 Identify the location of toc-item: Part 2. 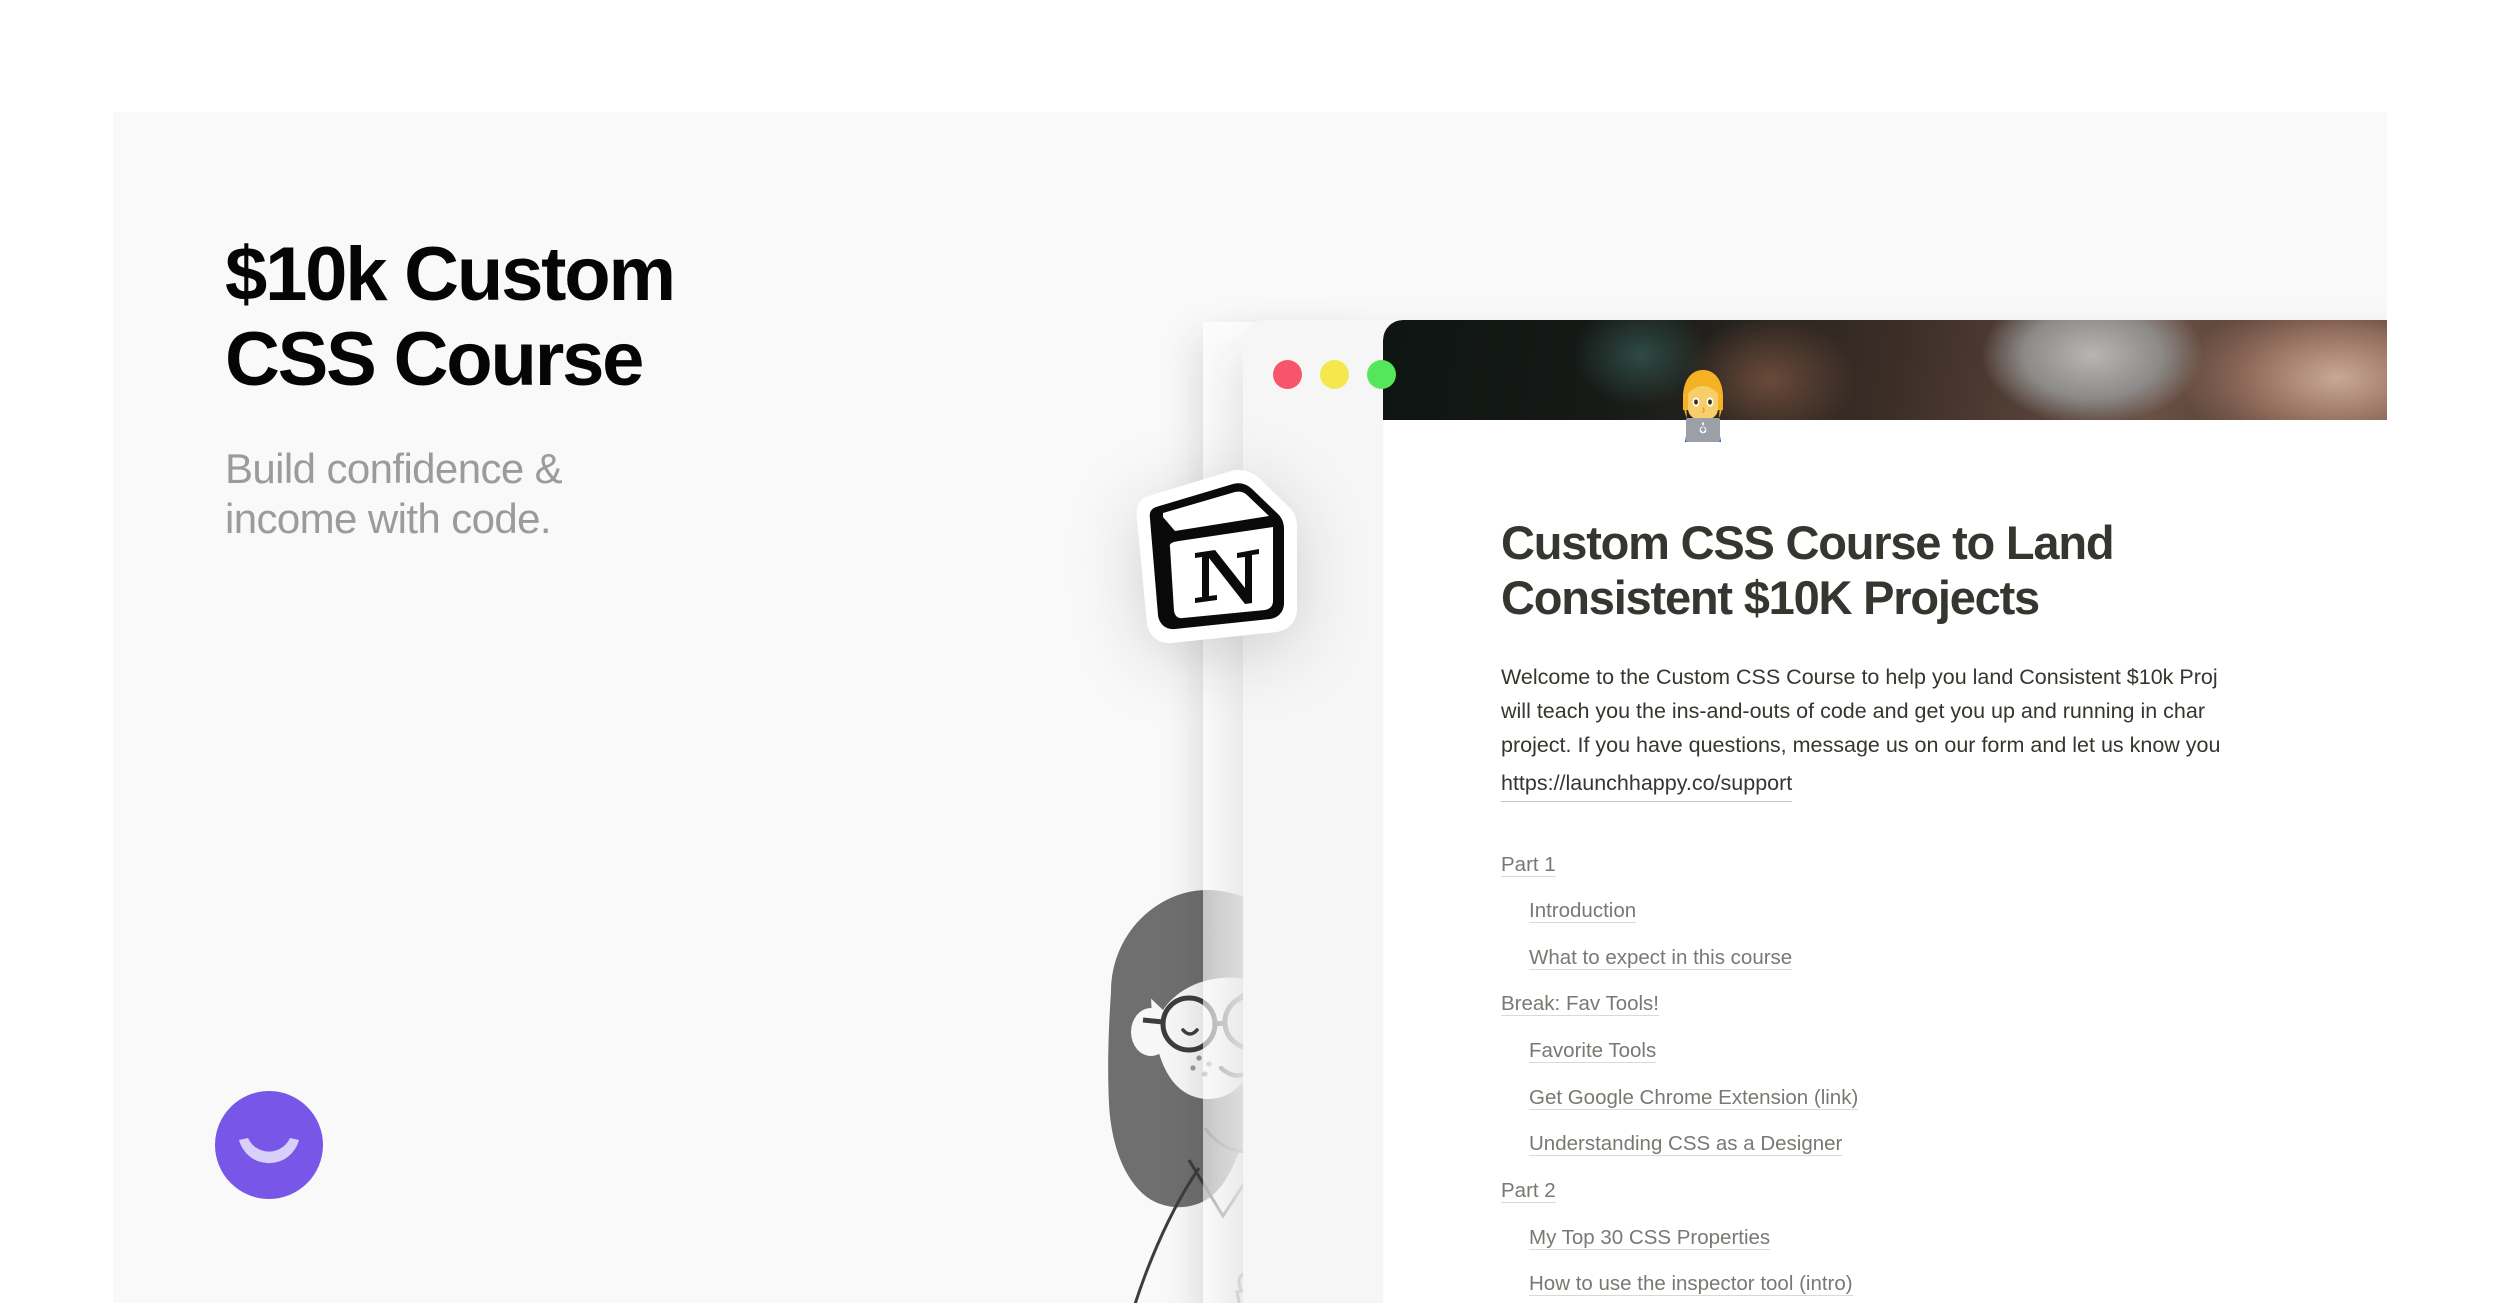
(1944, 1191).